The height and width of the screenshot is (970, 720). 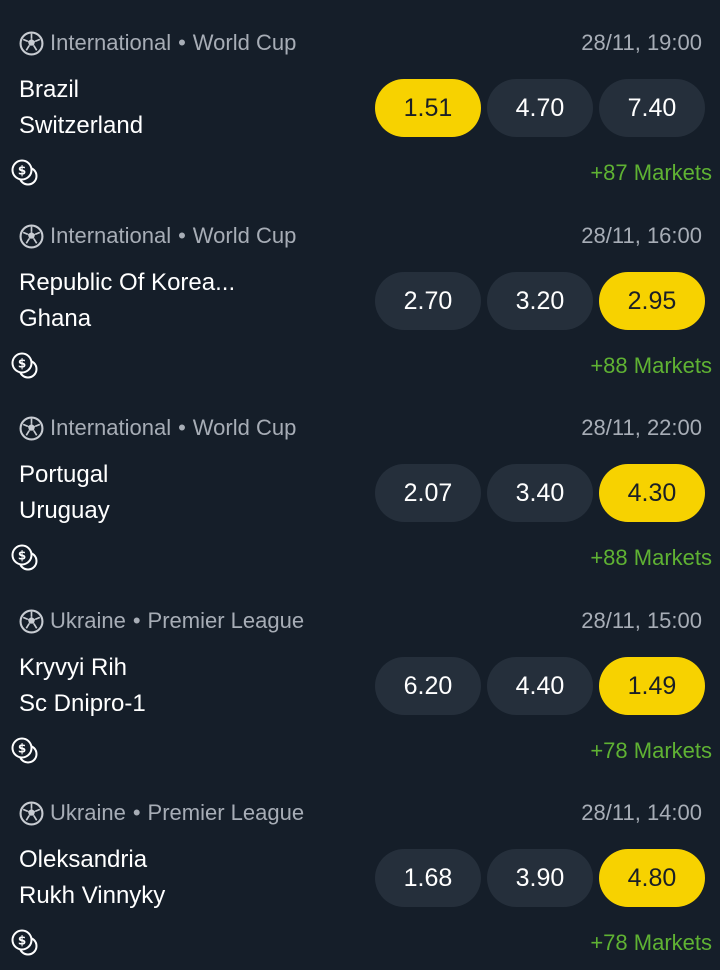 What do you see at coordinates (652, 493) in the screenshot?
I see `odds-away-button: 4.30` at bounding box center [652, 493].